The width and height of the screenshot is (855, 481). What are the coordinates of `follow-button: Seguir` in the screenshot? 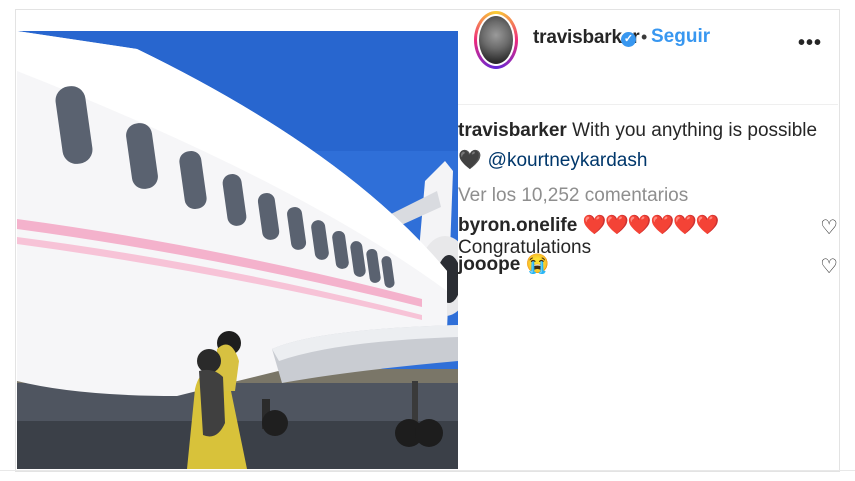 It's located at (680, 37).